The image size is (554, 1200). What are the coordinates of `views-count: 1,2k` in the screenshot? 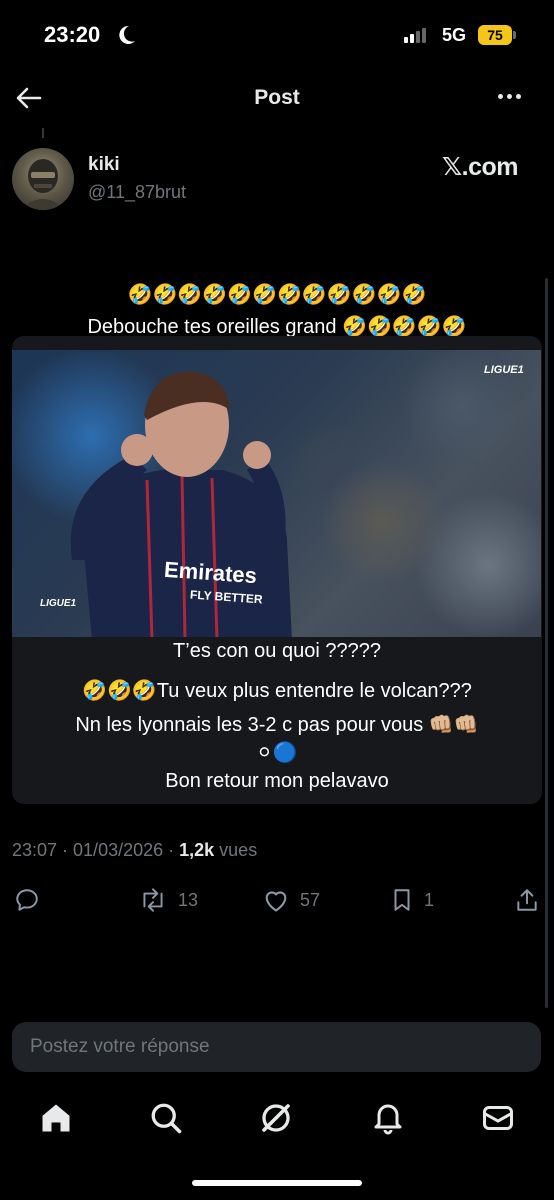 It's located at (197, 850).